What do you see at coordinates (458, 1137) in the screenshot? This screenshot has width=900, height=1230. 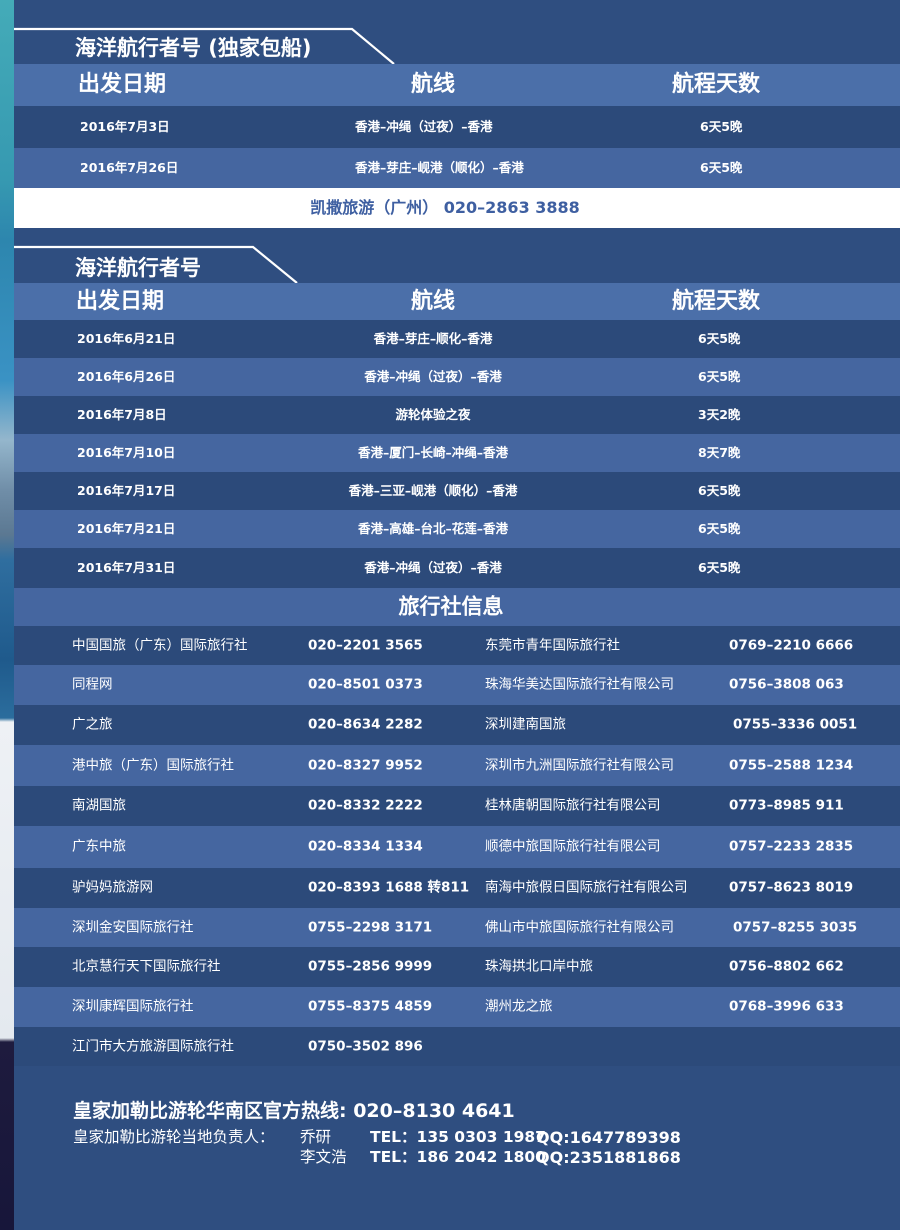 I see `contact-tel: TEL：135 0303 1987` at bounding box center [458, 1137].